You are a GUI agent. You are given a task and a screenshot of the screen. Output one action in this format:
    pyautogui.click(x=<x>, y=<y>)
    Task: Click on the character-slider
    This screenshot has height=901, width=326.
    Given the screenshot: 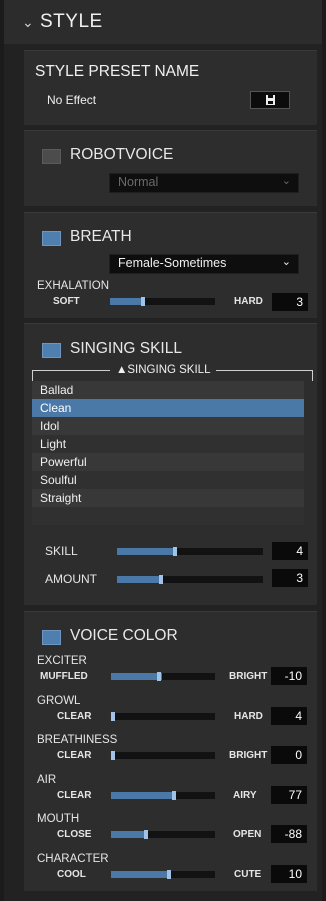 What is the action you would take?
    pyautogui.click(x=163, y=874)
    